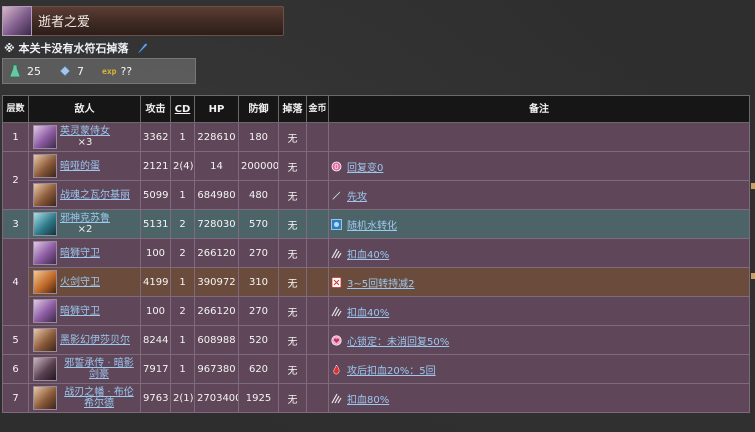 The height and width of the screenshot is (432, 755). What do you see at coordinates (155, 340) in the screenshot?
I see `attack-cell: 8244` at bounding box center [155, 340].